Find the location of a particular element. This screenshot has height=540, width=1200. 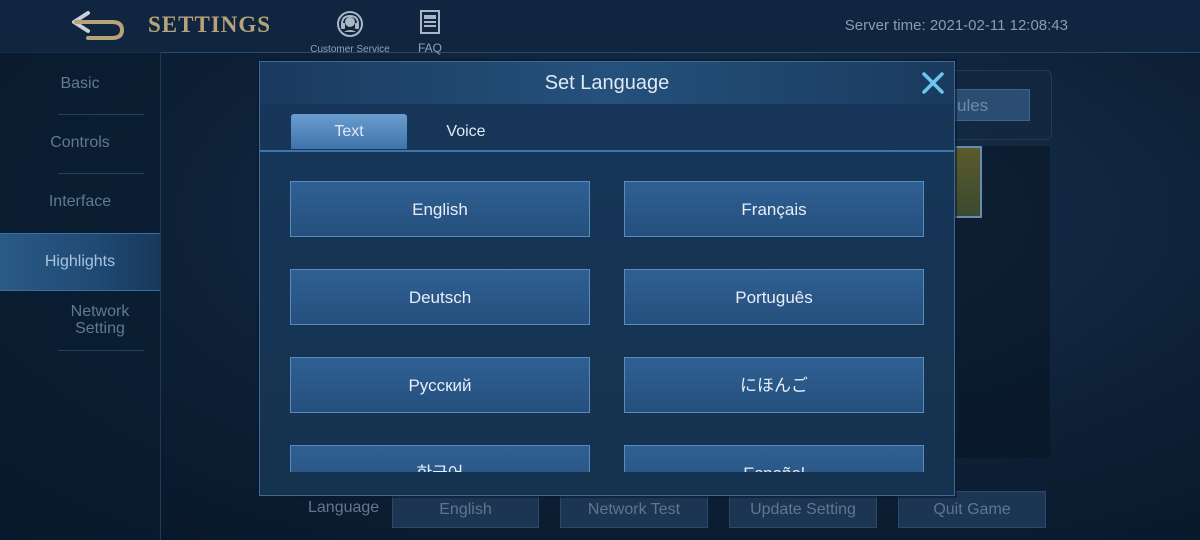

network-test-button: Network Test is located at coordinates (634, 509).